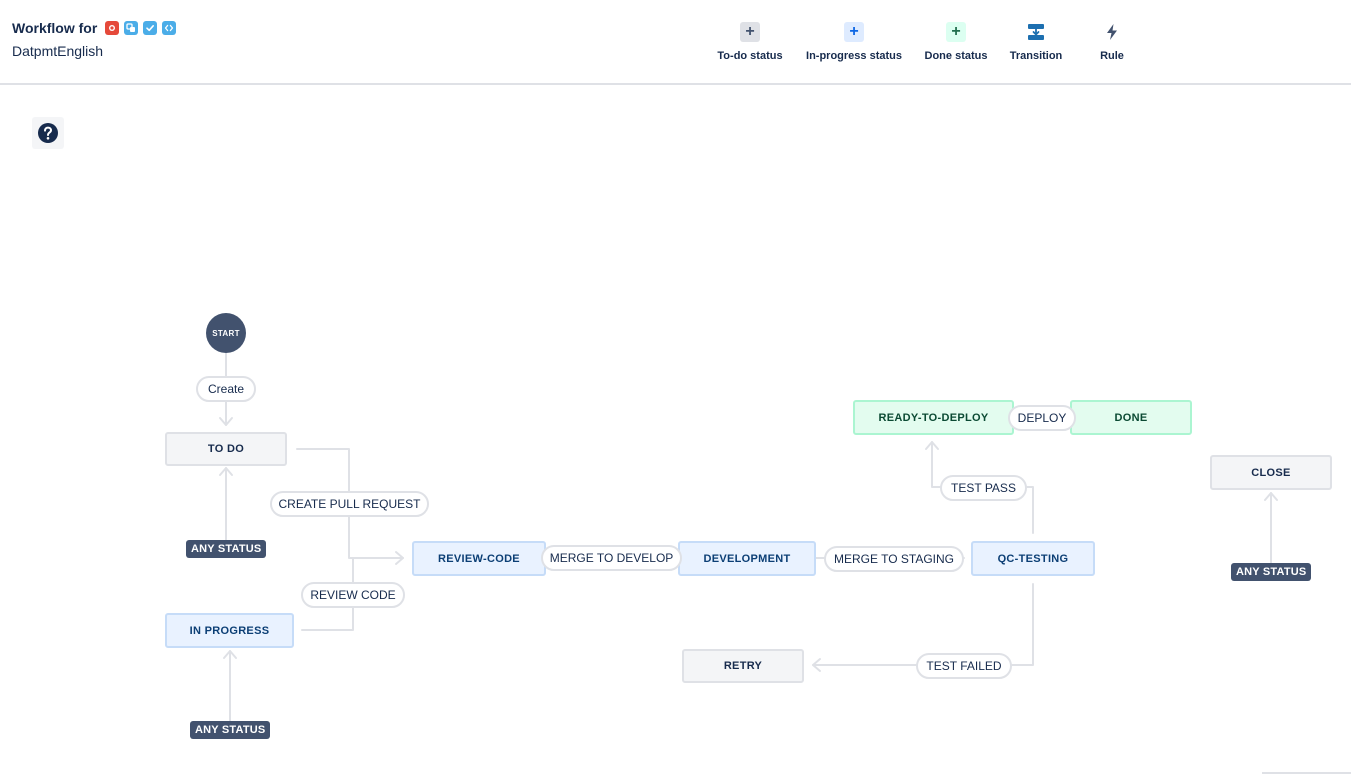 The image size is (1351, 774). What do you see at coordinates (226, 333) in the screenshot?
I see `start-node: START` at bounding box center [226, 333].